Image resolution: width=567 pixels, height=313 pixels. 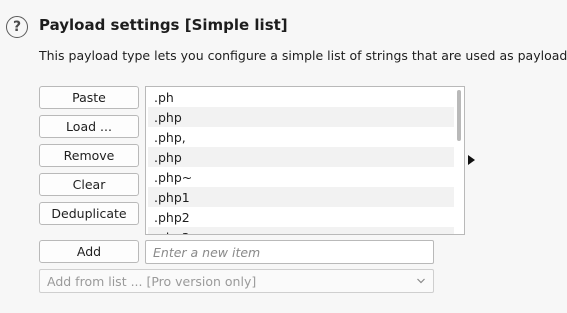 What do you see at coordinates (459, 160) in the screenshot?
I see `list-scrollbar` at bounding box center [459, 160].